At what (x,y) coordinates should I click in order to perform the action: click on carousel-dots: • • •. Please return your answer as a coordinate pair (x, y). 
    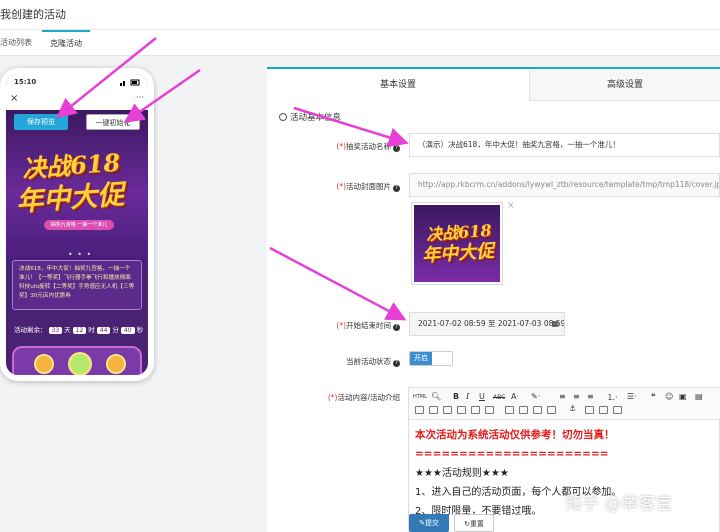
    Looking at the image, I should click on (80, 254).